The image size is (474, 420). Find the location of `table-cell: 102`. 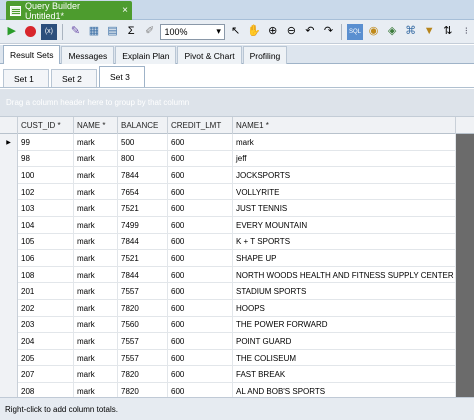

table-cell: 102 is located at coordinates (46, 192).